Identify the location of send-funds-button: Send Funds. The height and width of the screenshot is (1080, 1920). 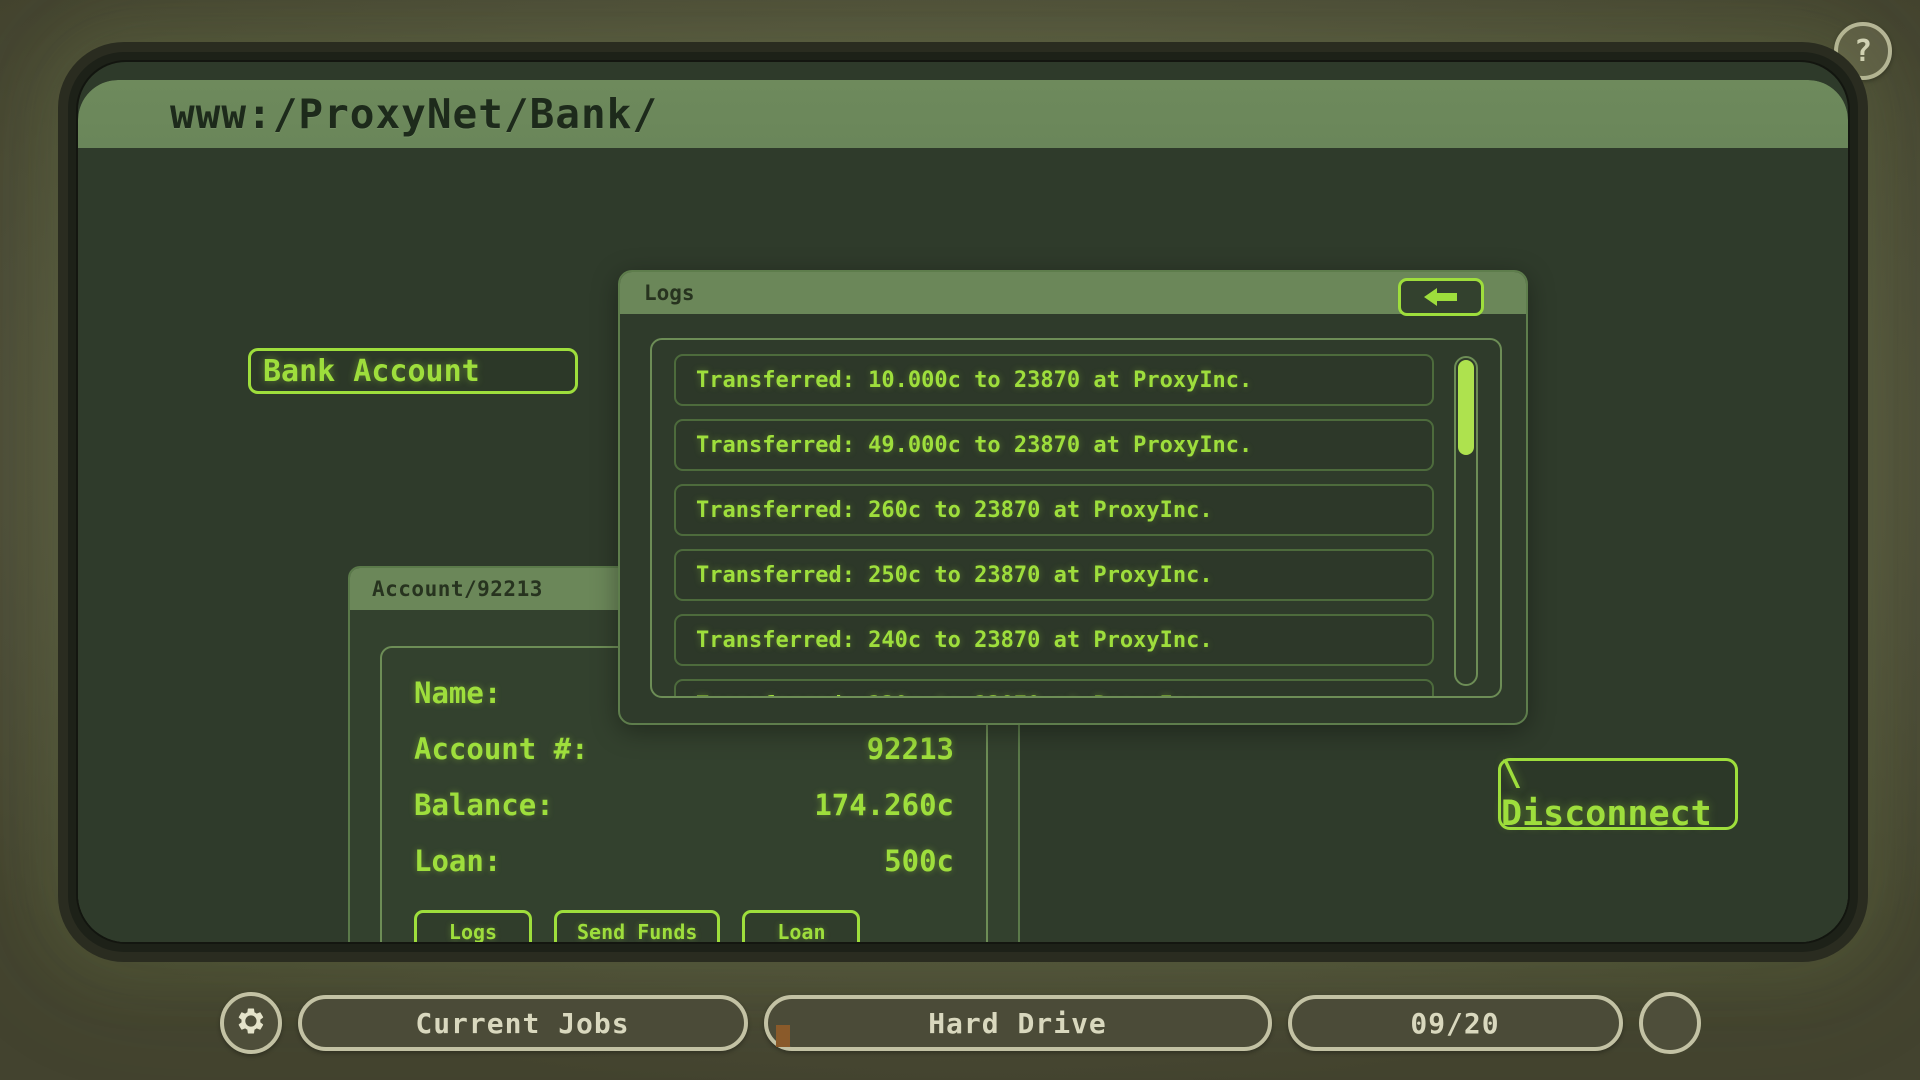
(637, 926).